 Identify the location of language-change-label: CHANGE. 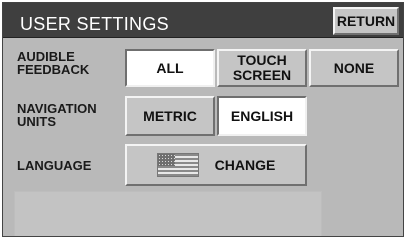
(245, 164).